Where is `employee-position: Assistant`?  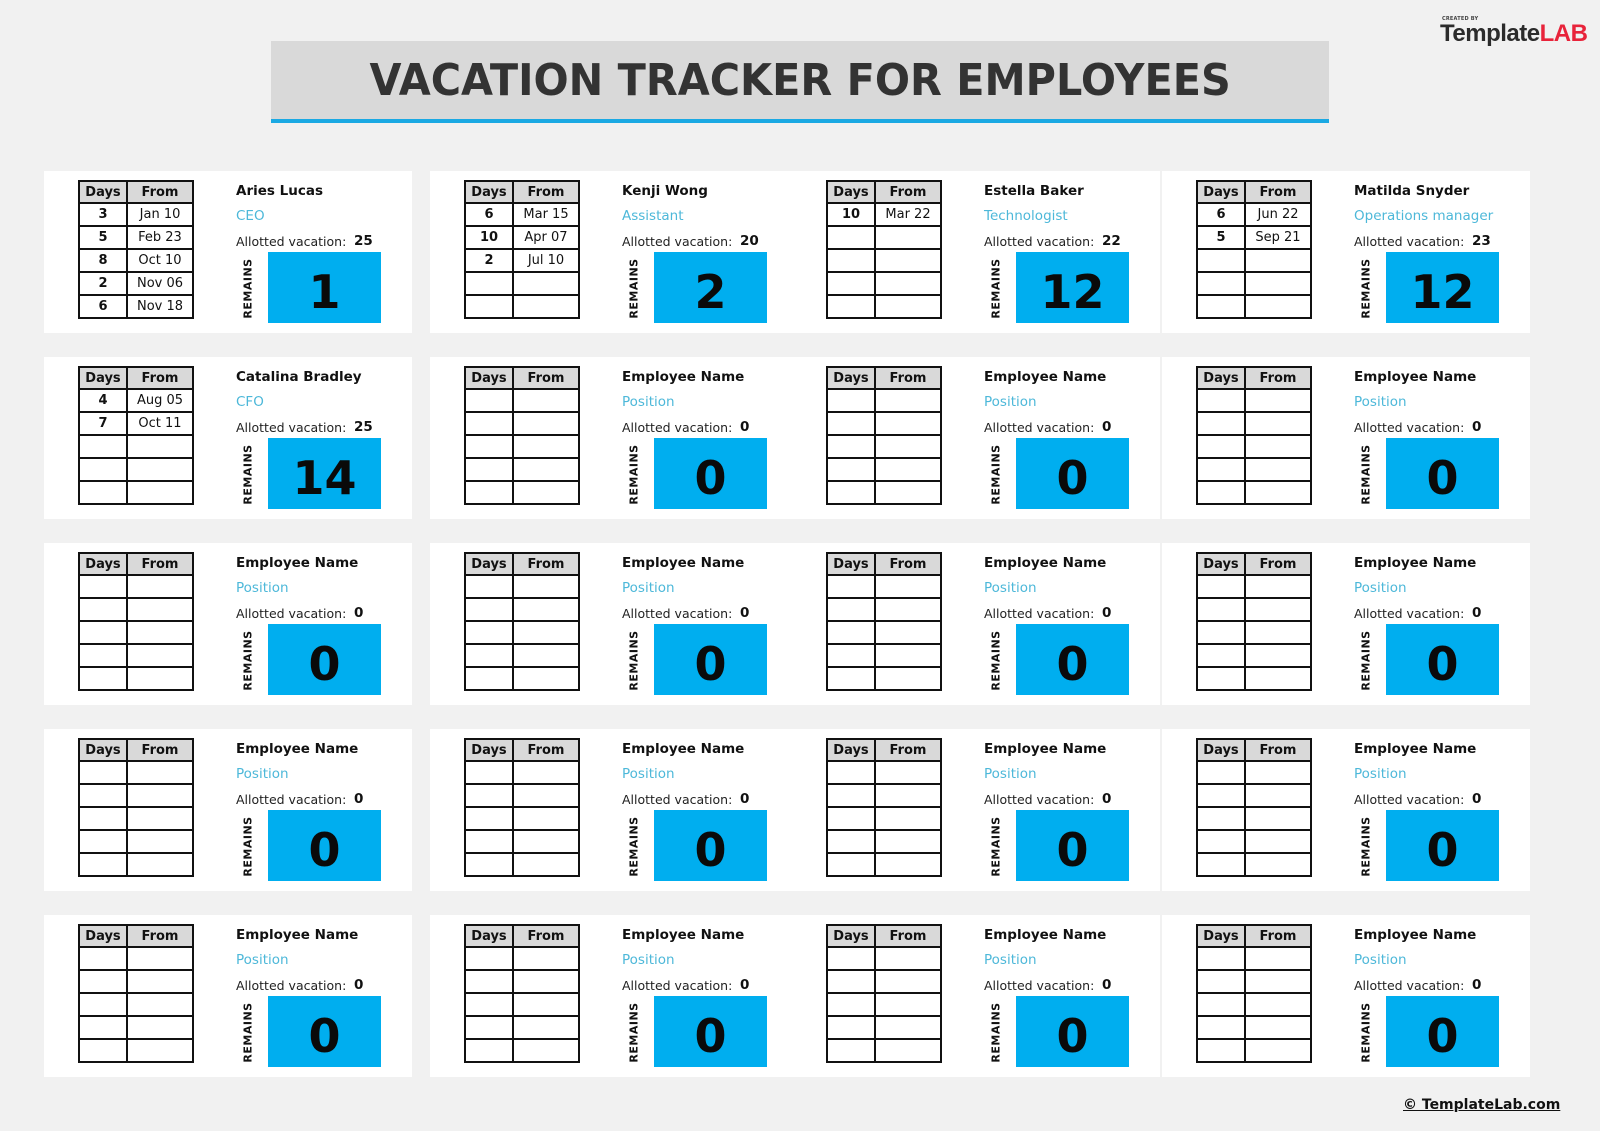 employee-position: Assistant is located at coordinates (653, 216).